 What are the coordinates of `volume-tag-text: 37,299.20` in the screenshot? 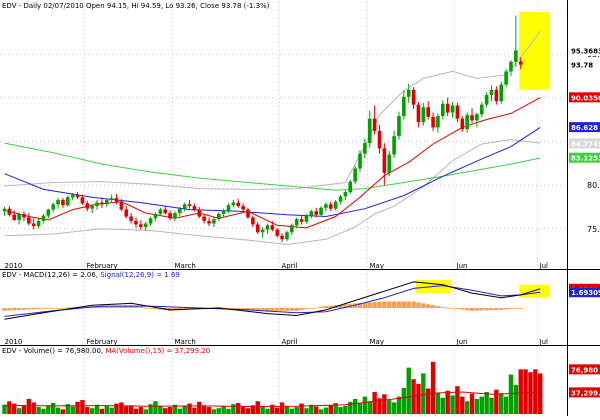 It's located at (585, 393).